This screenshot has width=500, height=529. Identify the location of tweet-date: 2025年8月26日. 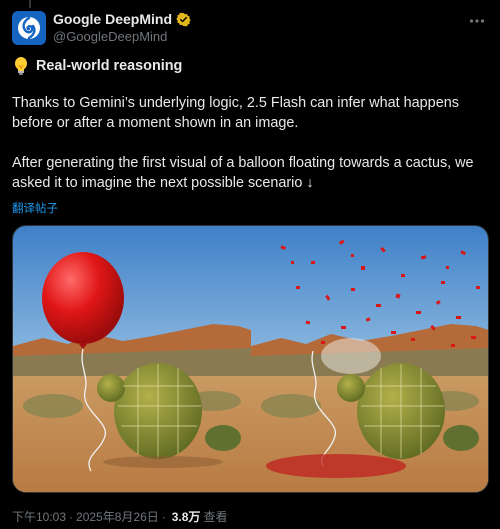
(117, 516).